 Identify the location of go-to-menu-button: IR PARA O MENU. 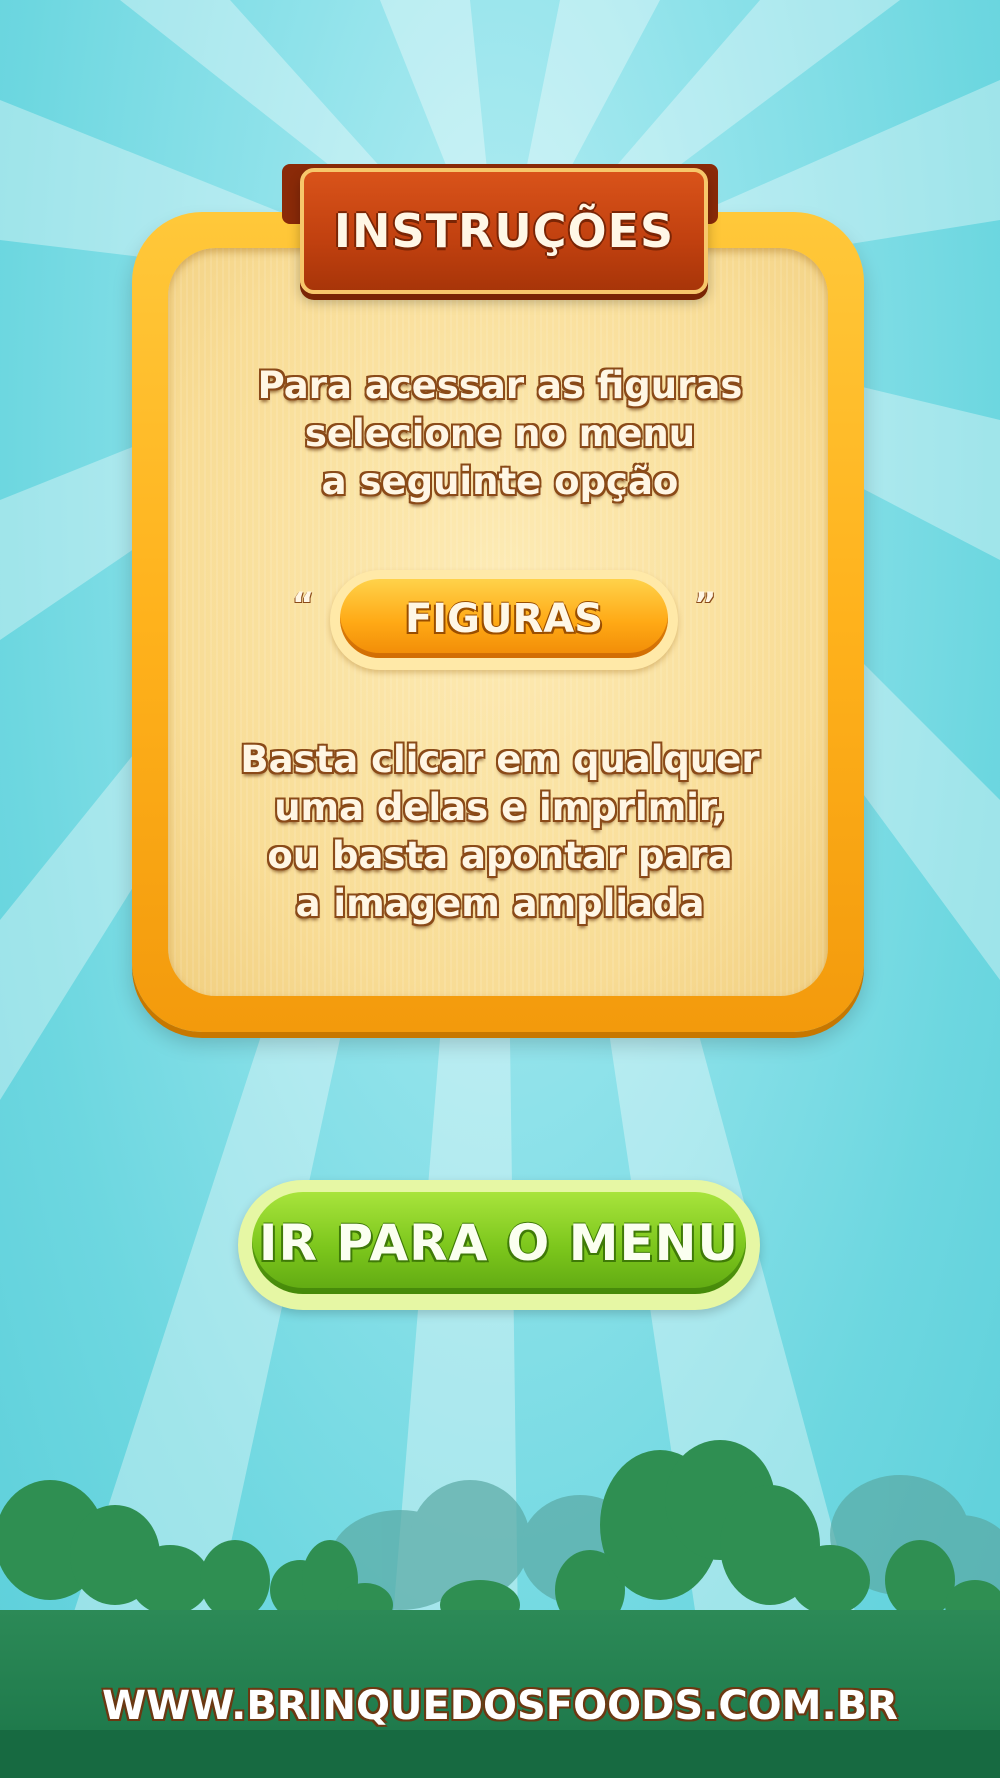
(499, 1245).